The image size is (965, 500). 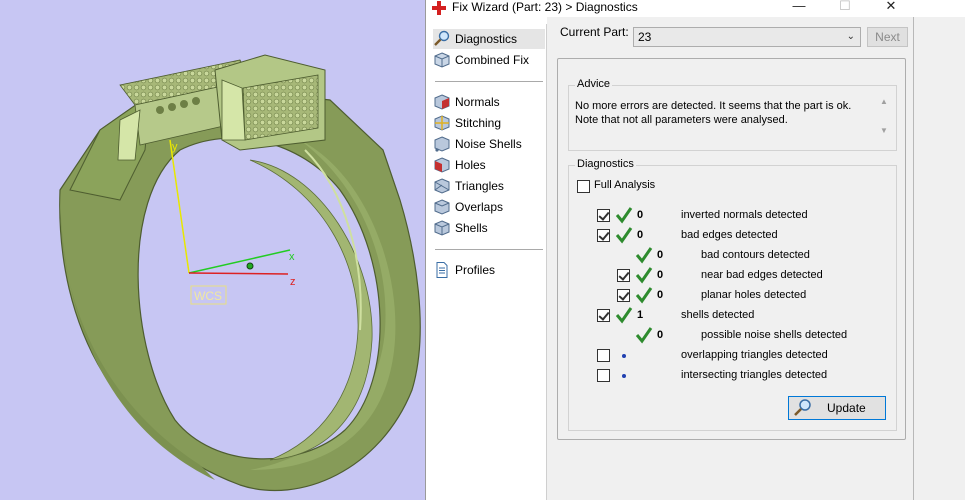 What do you see at coordinates (471, 228) in the screenshot?
I see `nav-label: Shells` at bounding box center [471, 228].